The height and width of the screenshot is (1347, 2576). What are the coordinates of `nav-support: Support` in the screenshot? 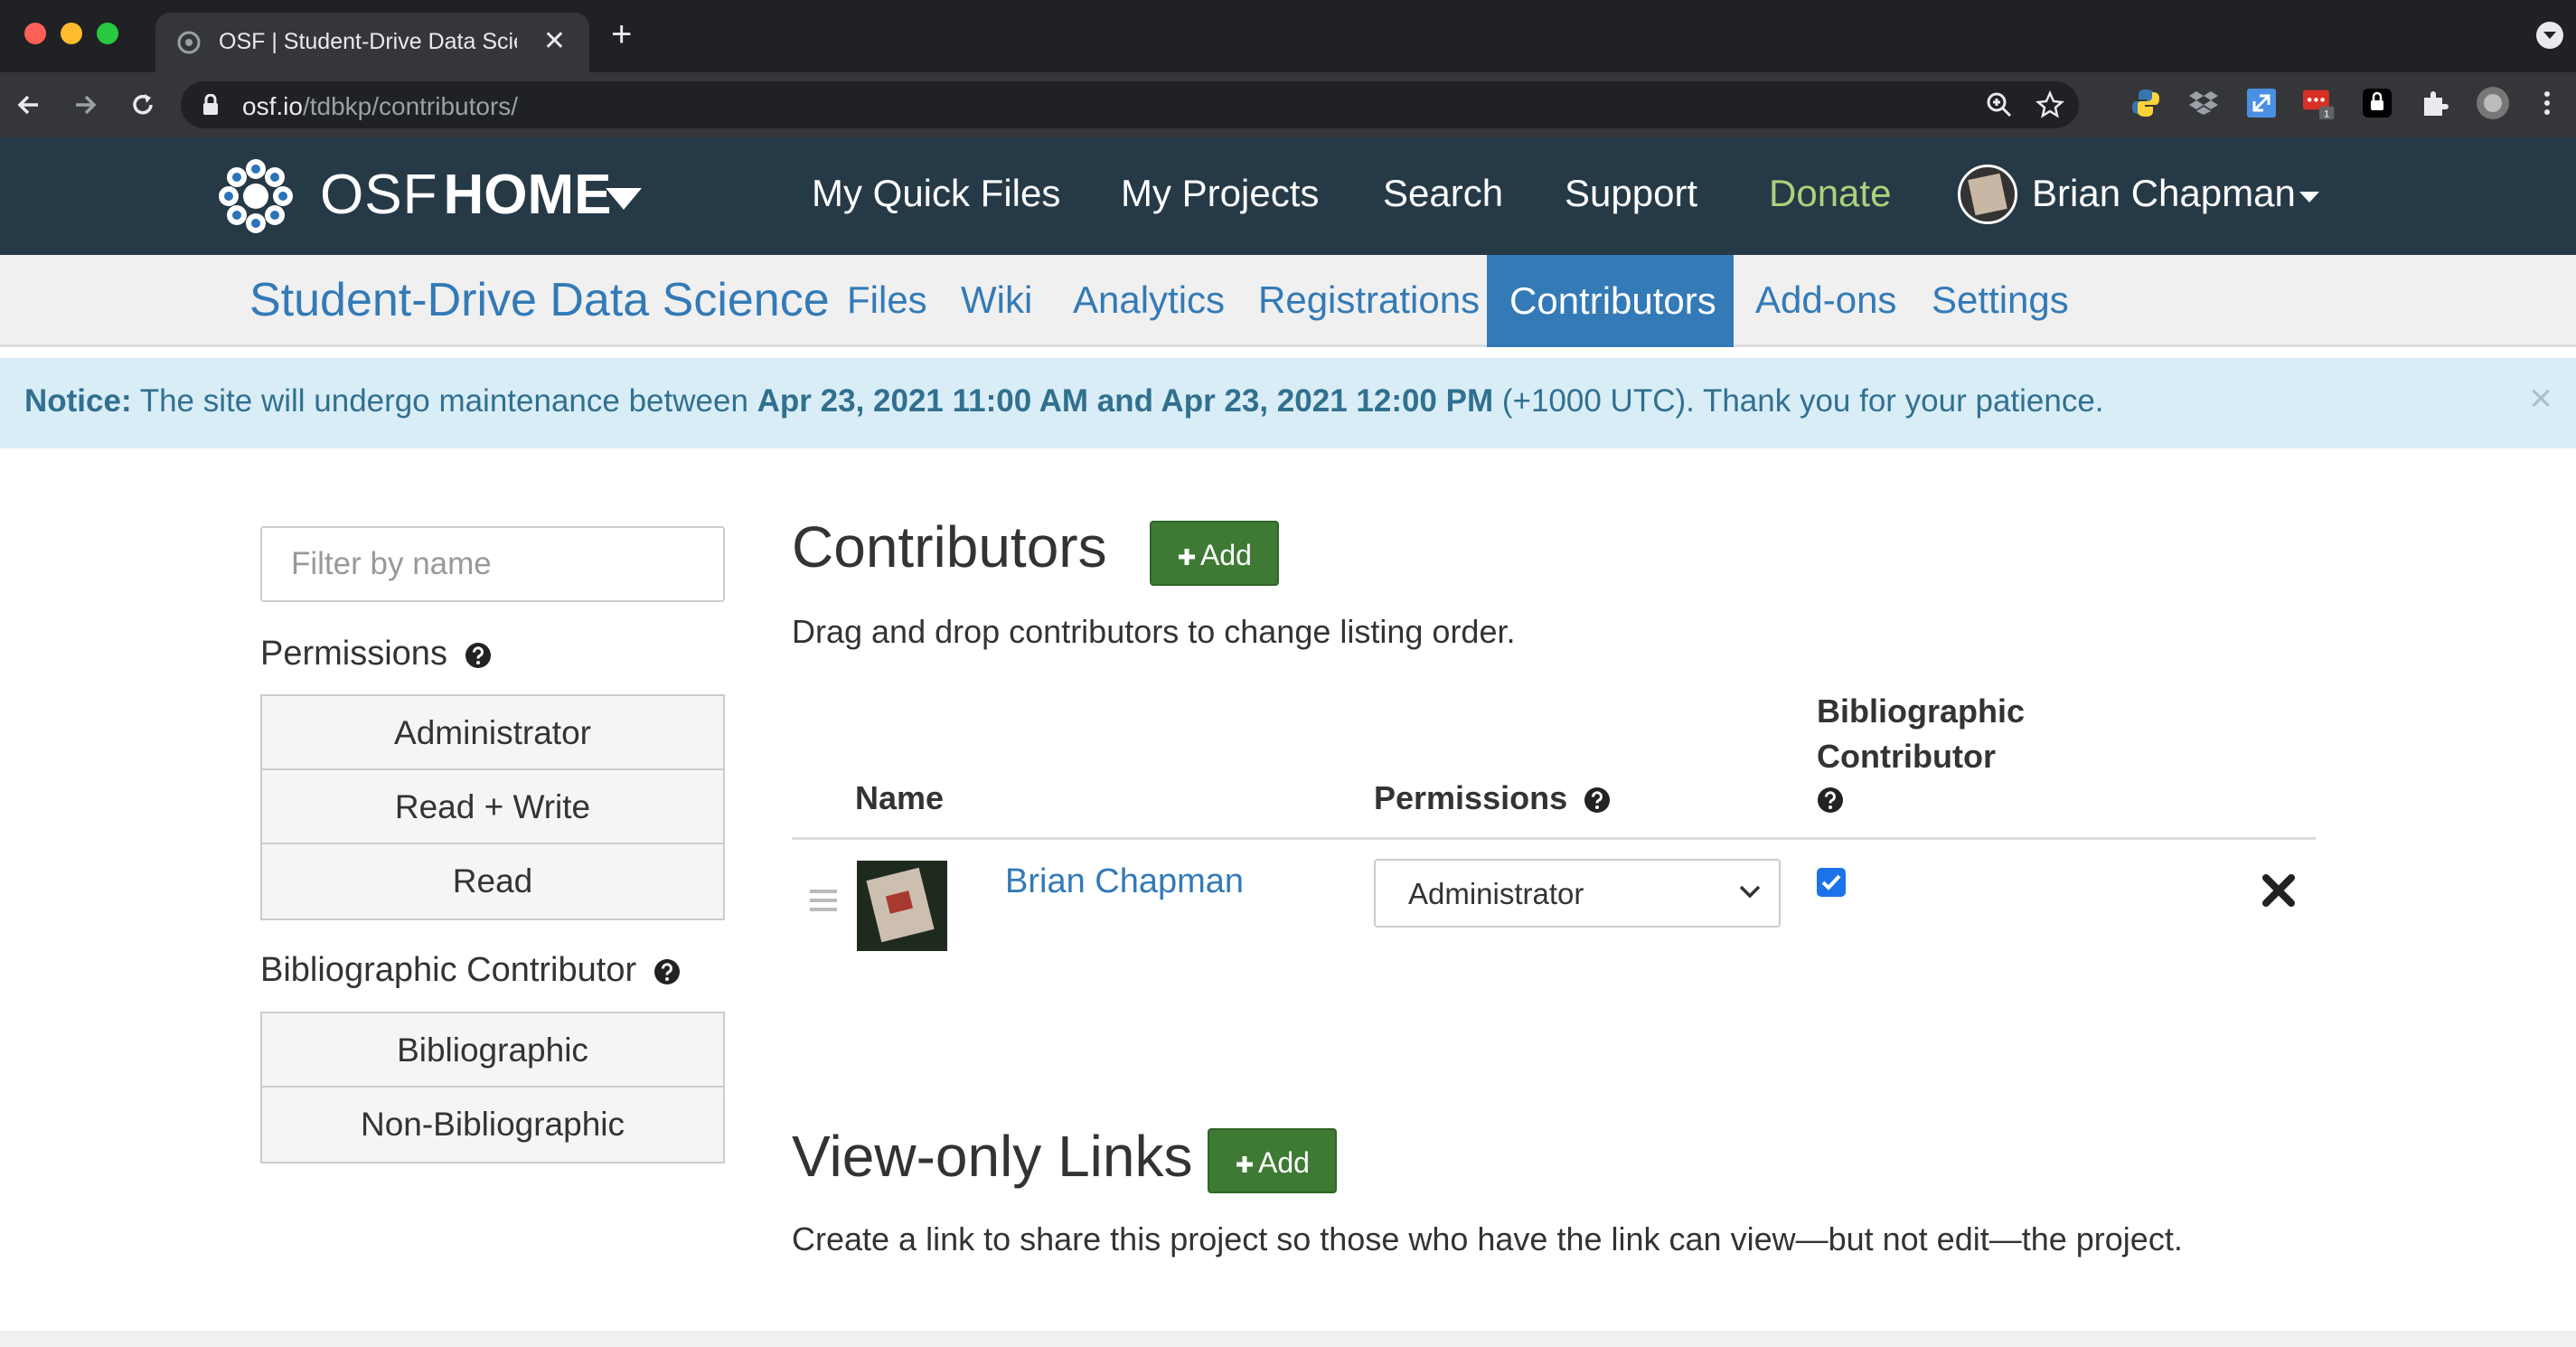 It's located at (1631, 193).